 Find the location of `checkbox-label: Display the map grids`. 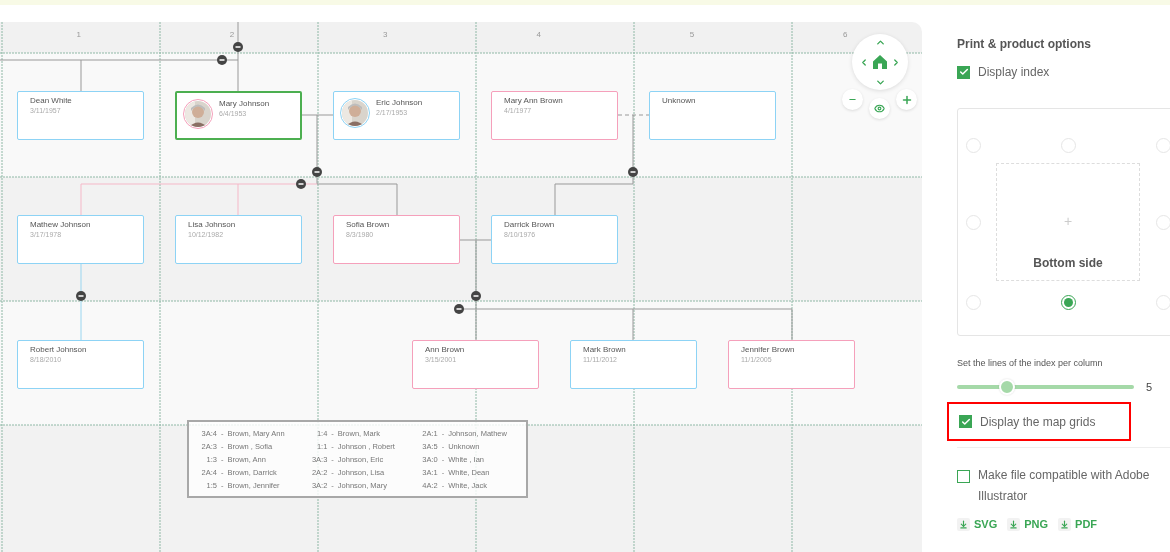

checkbox-label: Display the map grids is located at coordinates (1038, 422).